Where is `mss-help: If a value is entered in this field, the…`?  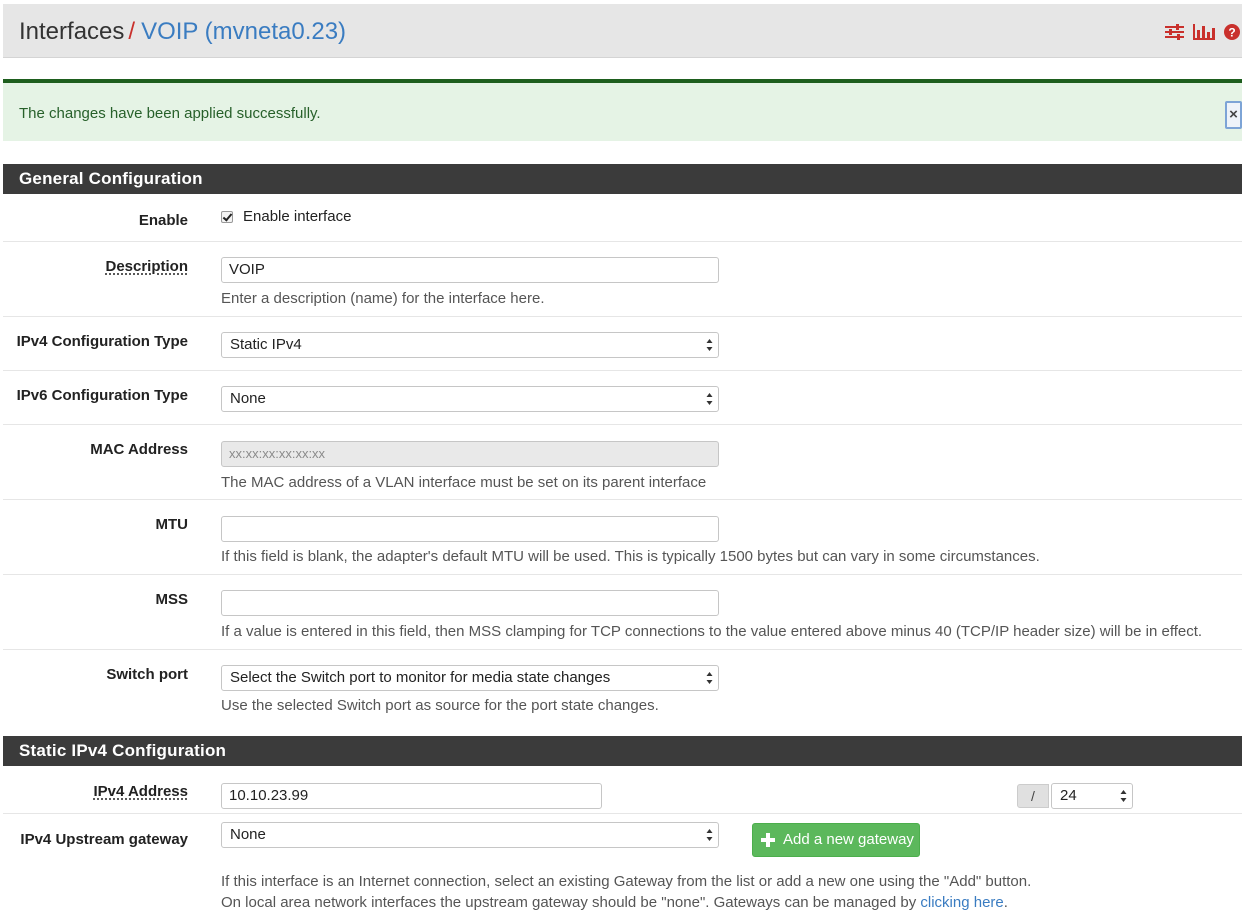
mss-help: If a value is entered in this field, the… is located at coordinates (712, 631).